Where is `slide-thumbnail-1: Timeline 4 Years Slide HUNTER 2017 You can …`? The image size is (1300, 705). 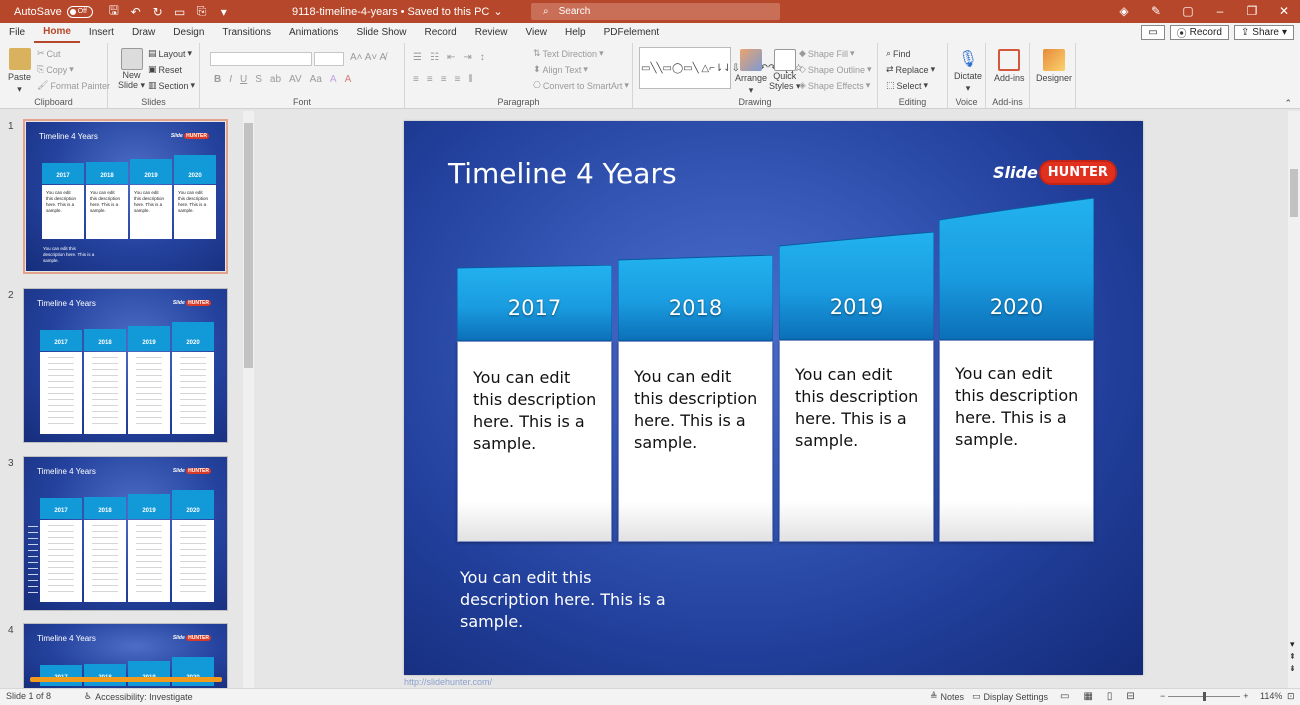
slide-thumbnail-1: Timeline 4 Years Slide HUNTER 2017 You can … is located at coordinates (125, 196).